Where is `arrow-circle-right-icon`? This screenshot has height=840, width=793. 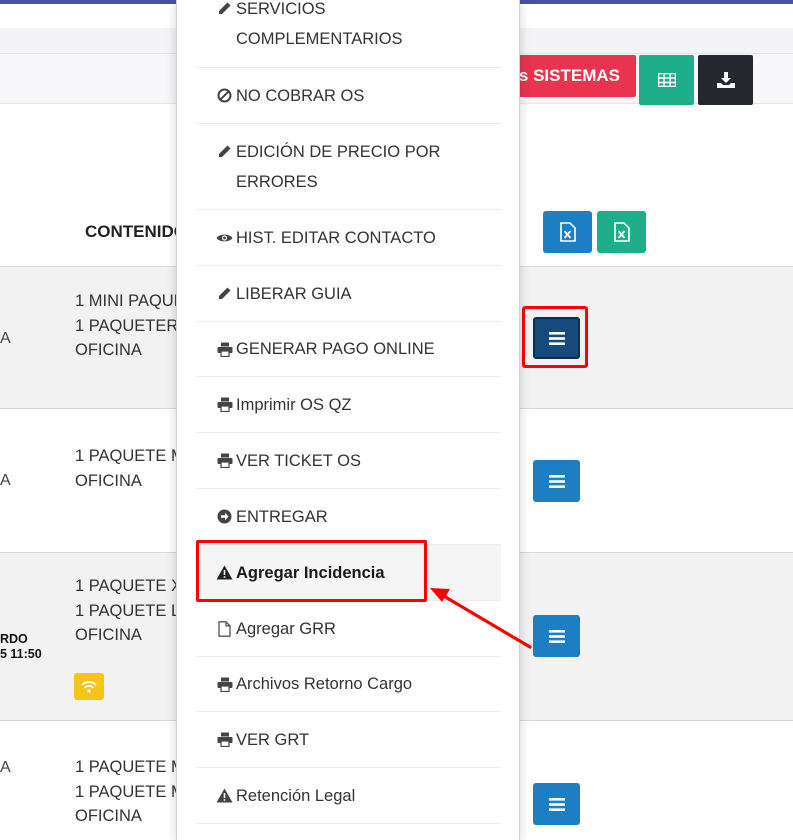 arrow-circle-right-icon is located at coordinates (224, 516).